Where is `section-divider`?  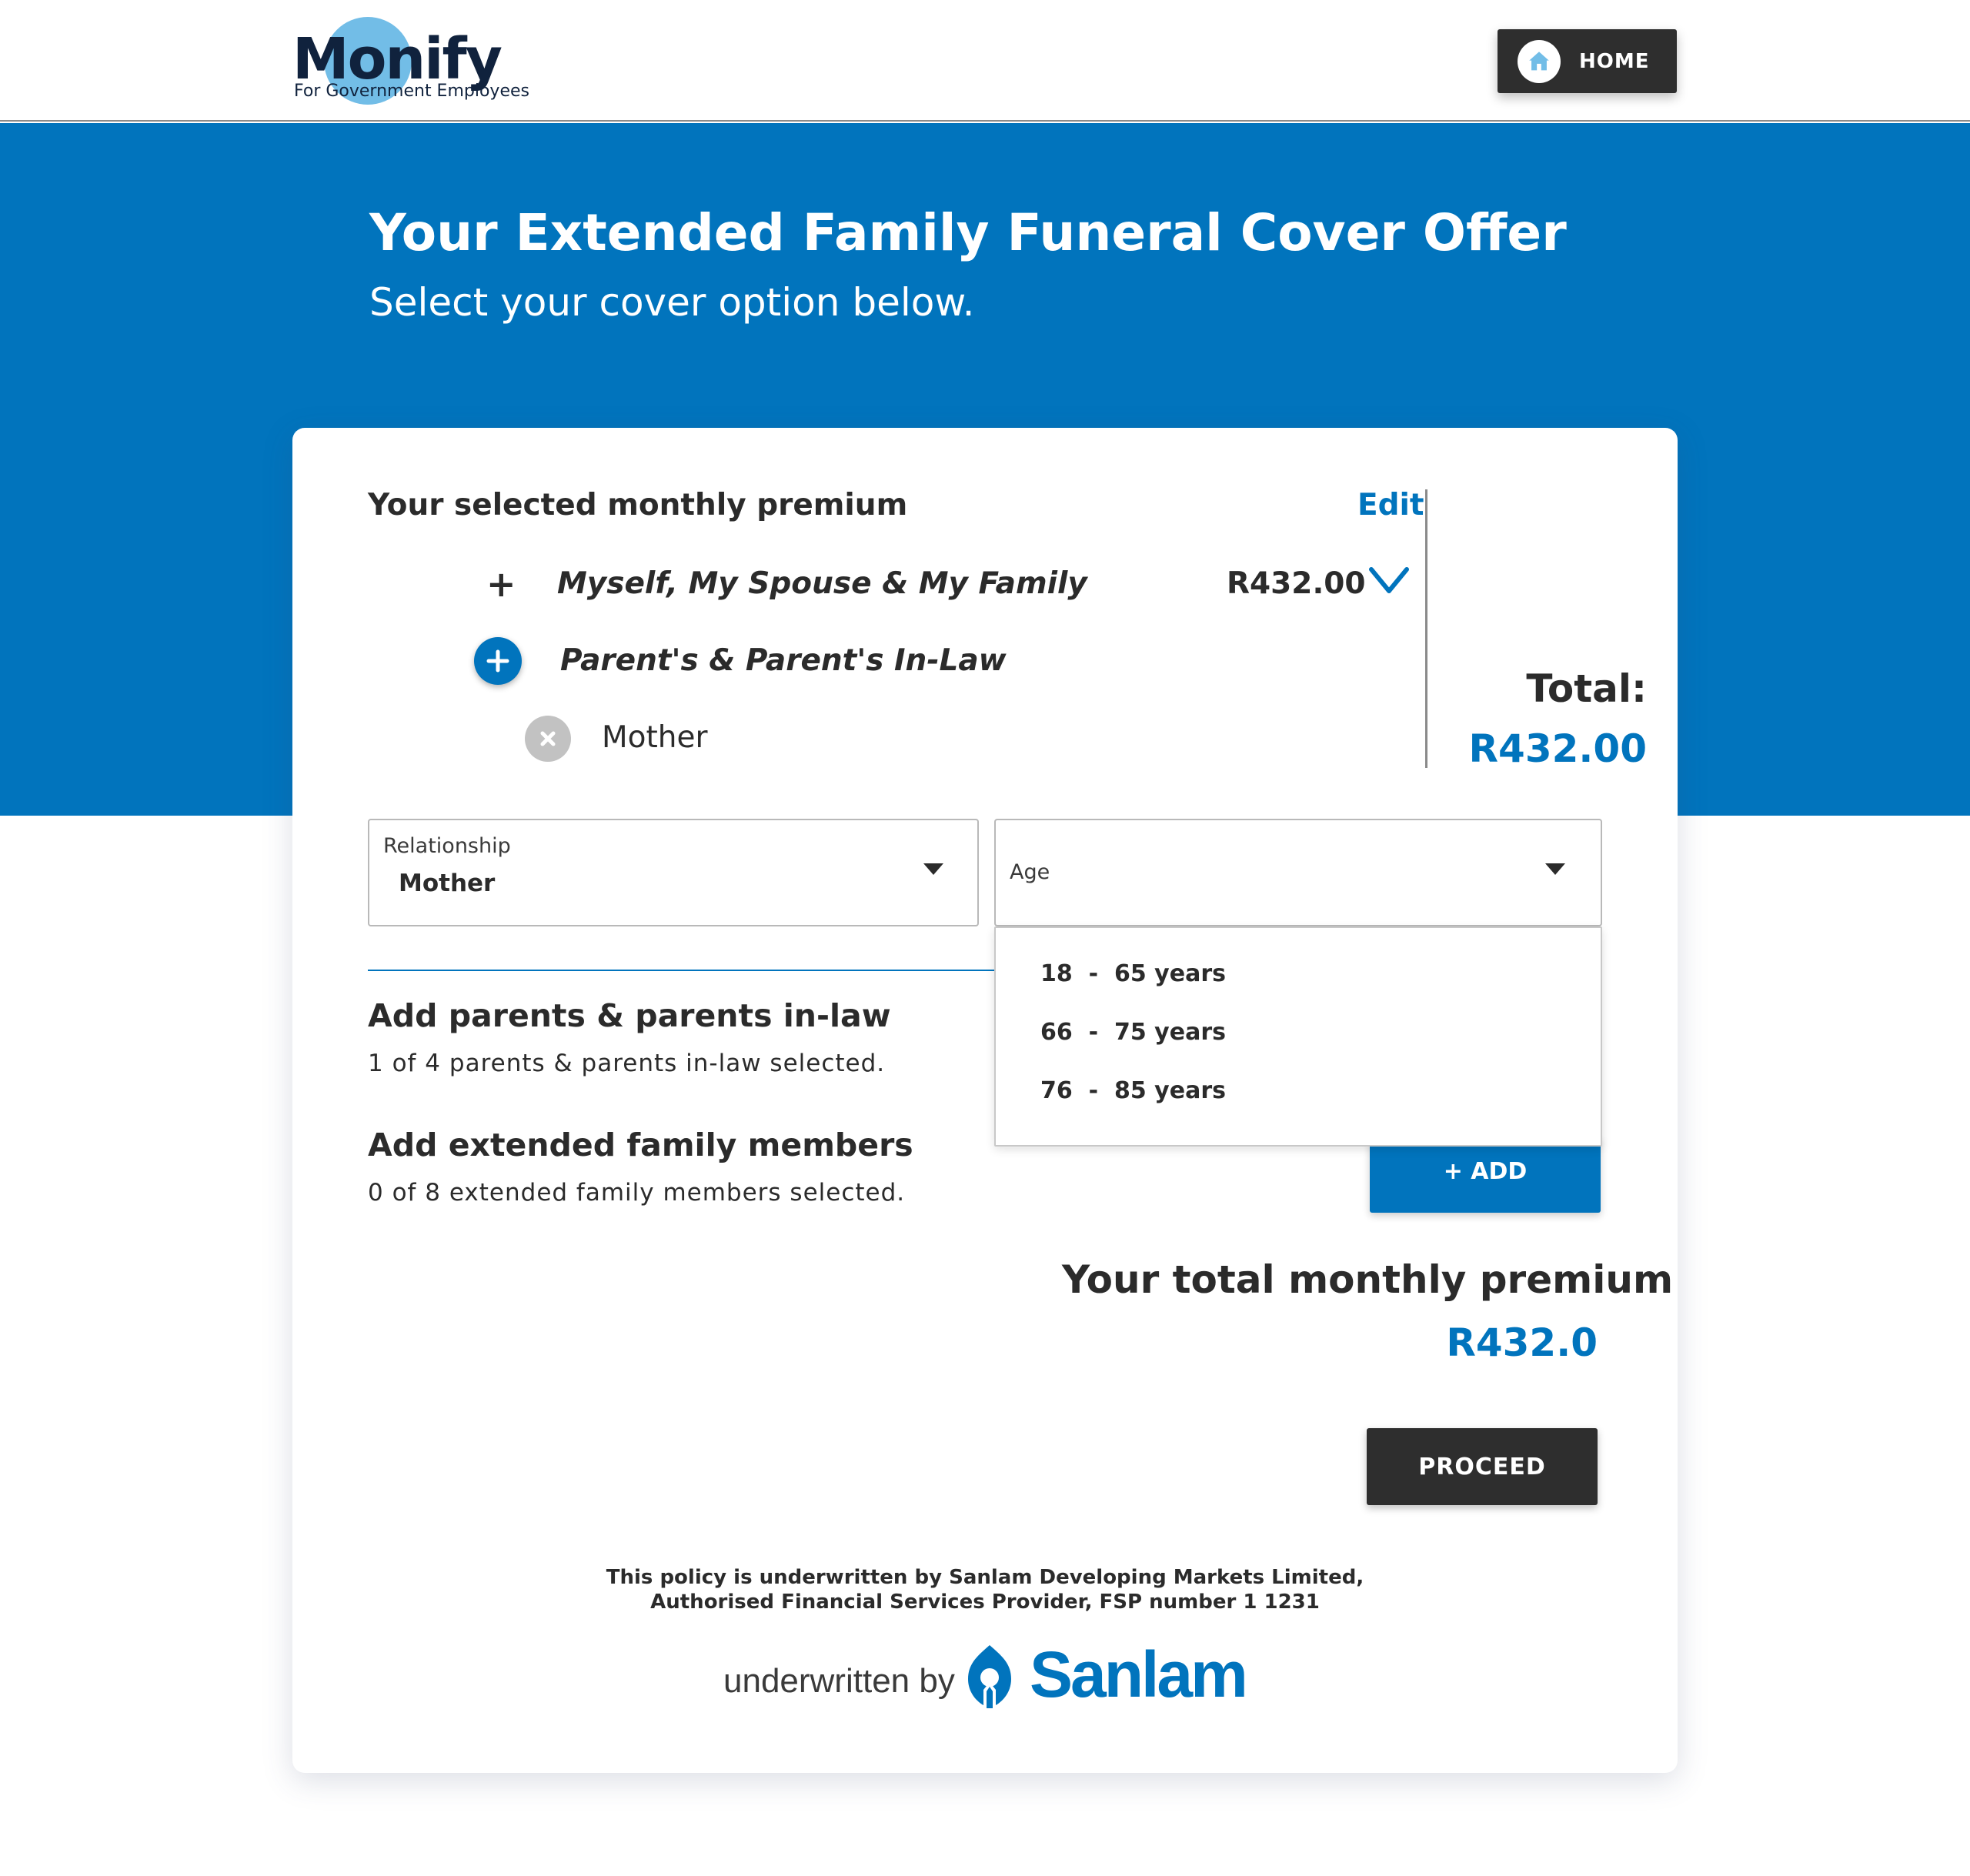
section-divider is located at coordinates (682, 971).